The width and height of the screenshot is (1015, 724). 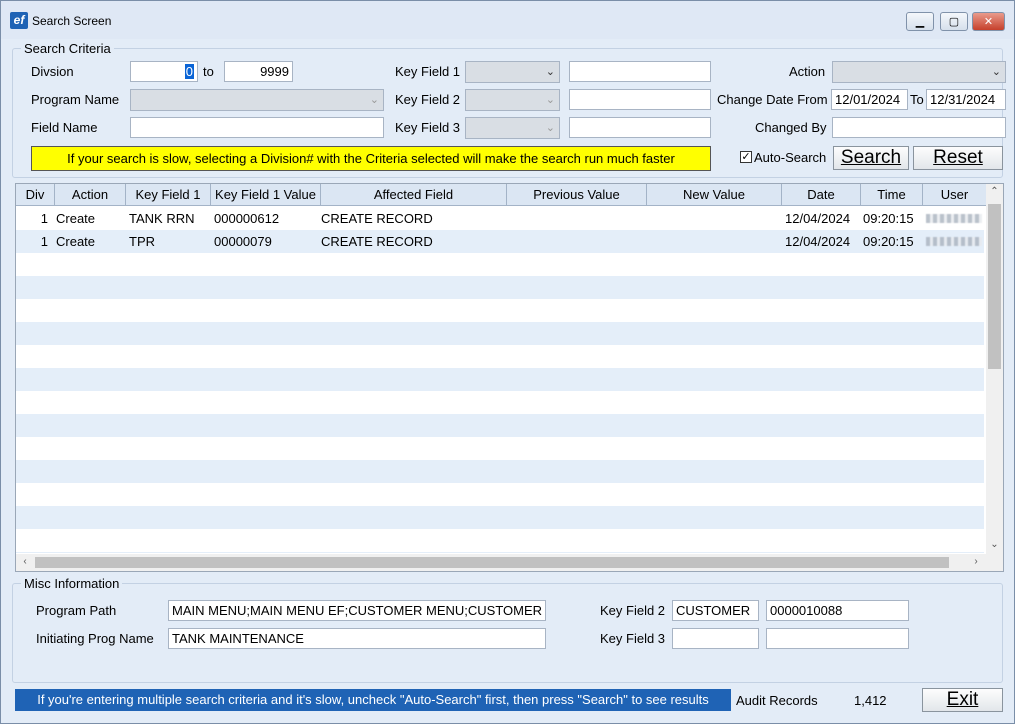 I want to click on scroll-up-icon: ⌃, so click(x=994, y=191).